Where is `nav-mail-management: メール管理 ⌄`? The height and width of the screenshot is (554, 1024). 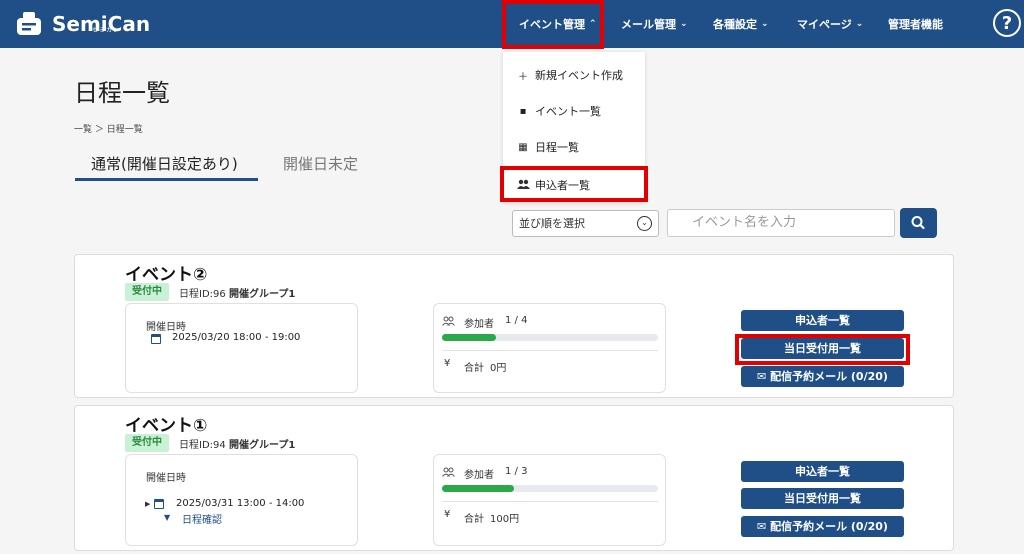
nav-mail-management: メール管理 ⌄ is located at coordinates (654, 24).